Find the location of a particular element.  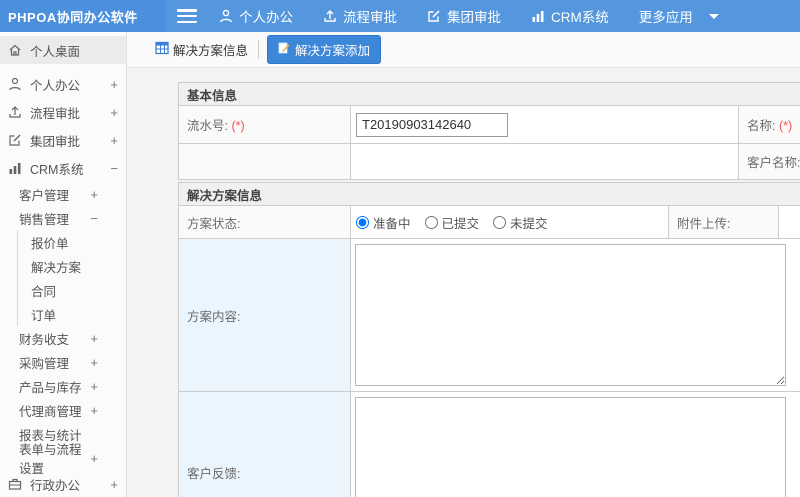

nav-crm-system: CRM系统 is located at coordinates (570, 16).